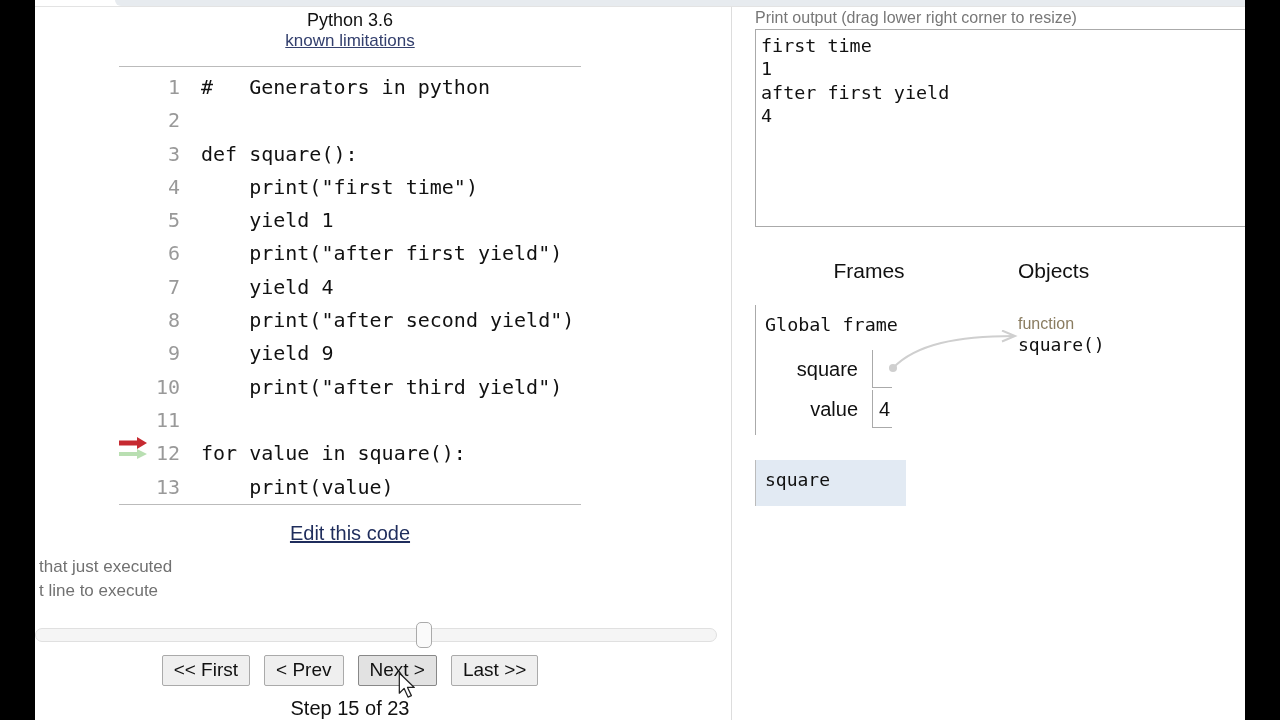  I want to click on code-line: for value in square():, so click(333, 454).